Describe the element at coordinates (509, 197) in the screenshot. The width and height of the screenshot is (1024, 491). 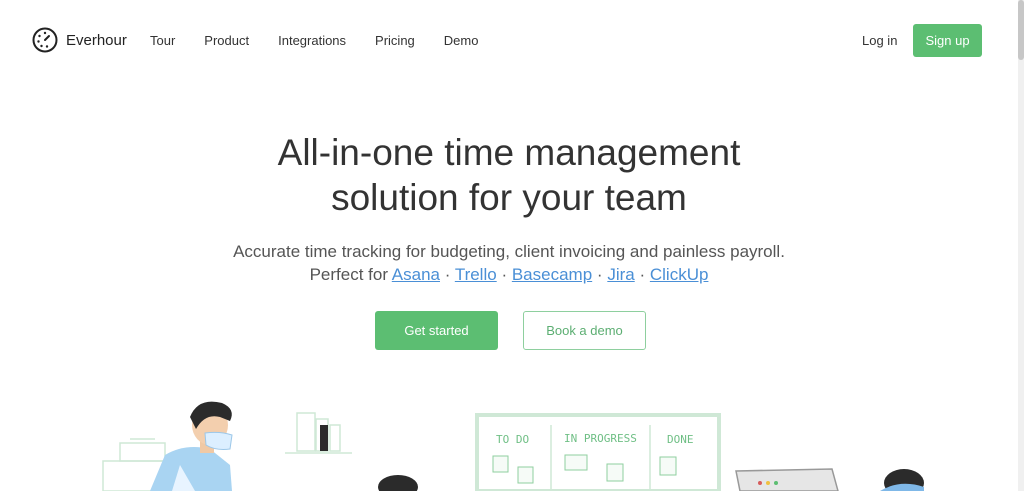
I see `hero-title-line-2: solution for your team` at that location.